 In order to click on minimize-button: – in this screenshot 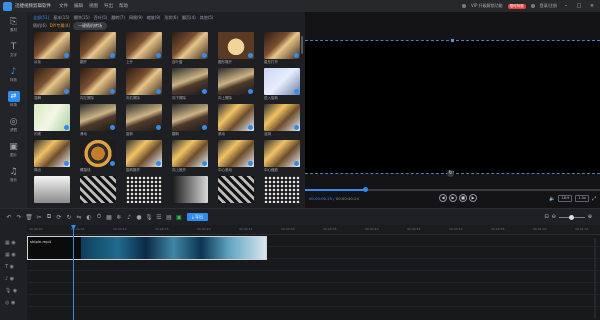, I will do `click(566, 6)`.